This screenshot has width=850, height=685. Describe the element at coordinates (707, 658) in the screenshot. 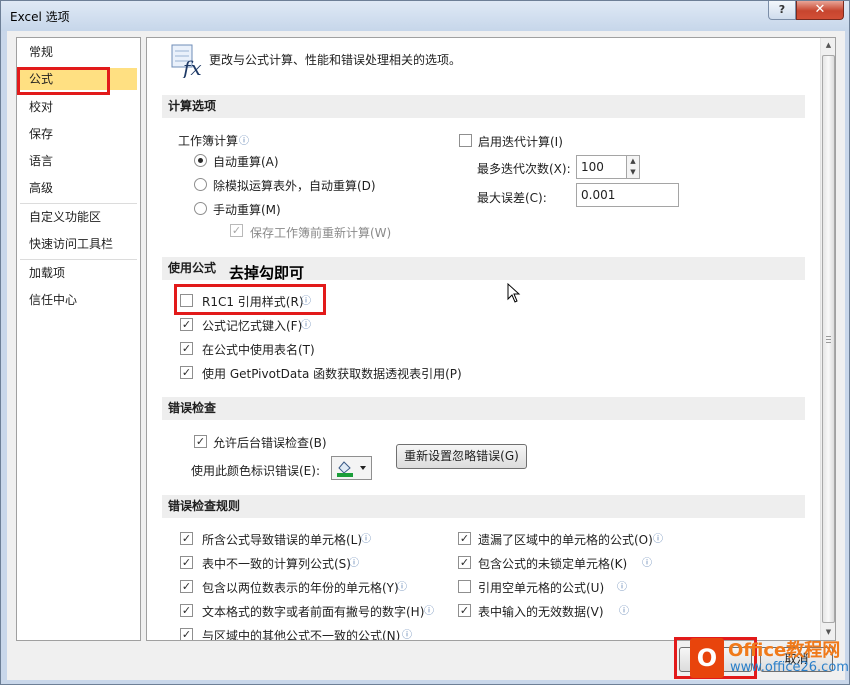

I see `office-logo-icon: O` at that location.